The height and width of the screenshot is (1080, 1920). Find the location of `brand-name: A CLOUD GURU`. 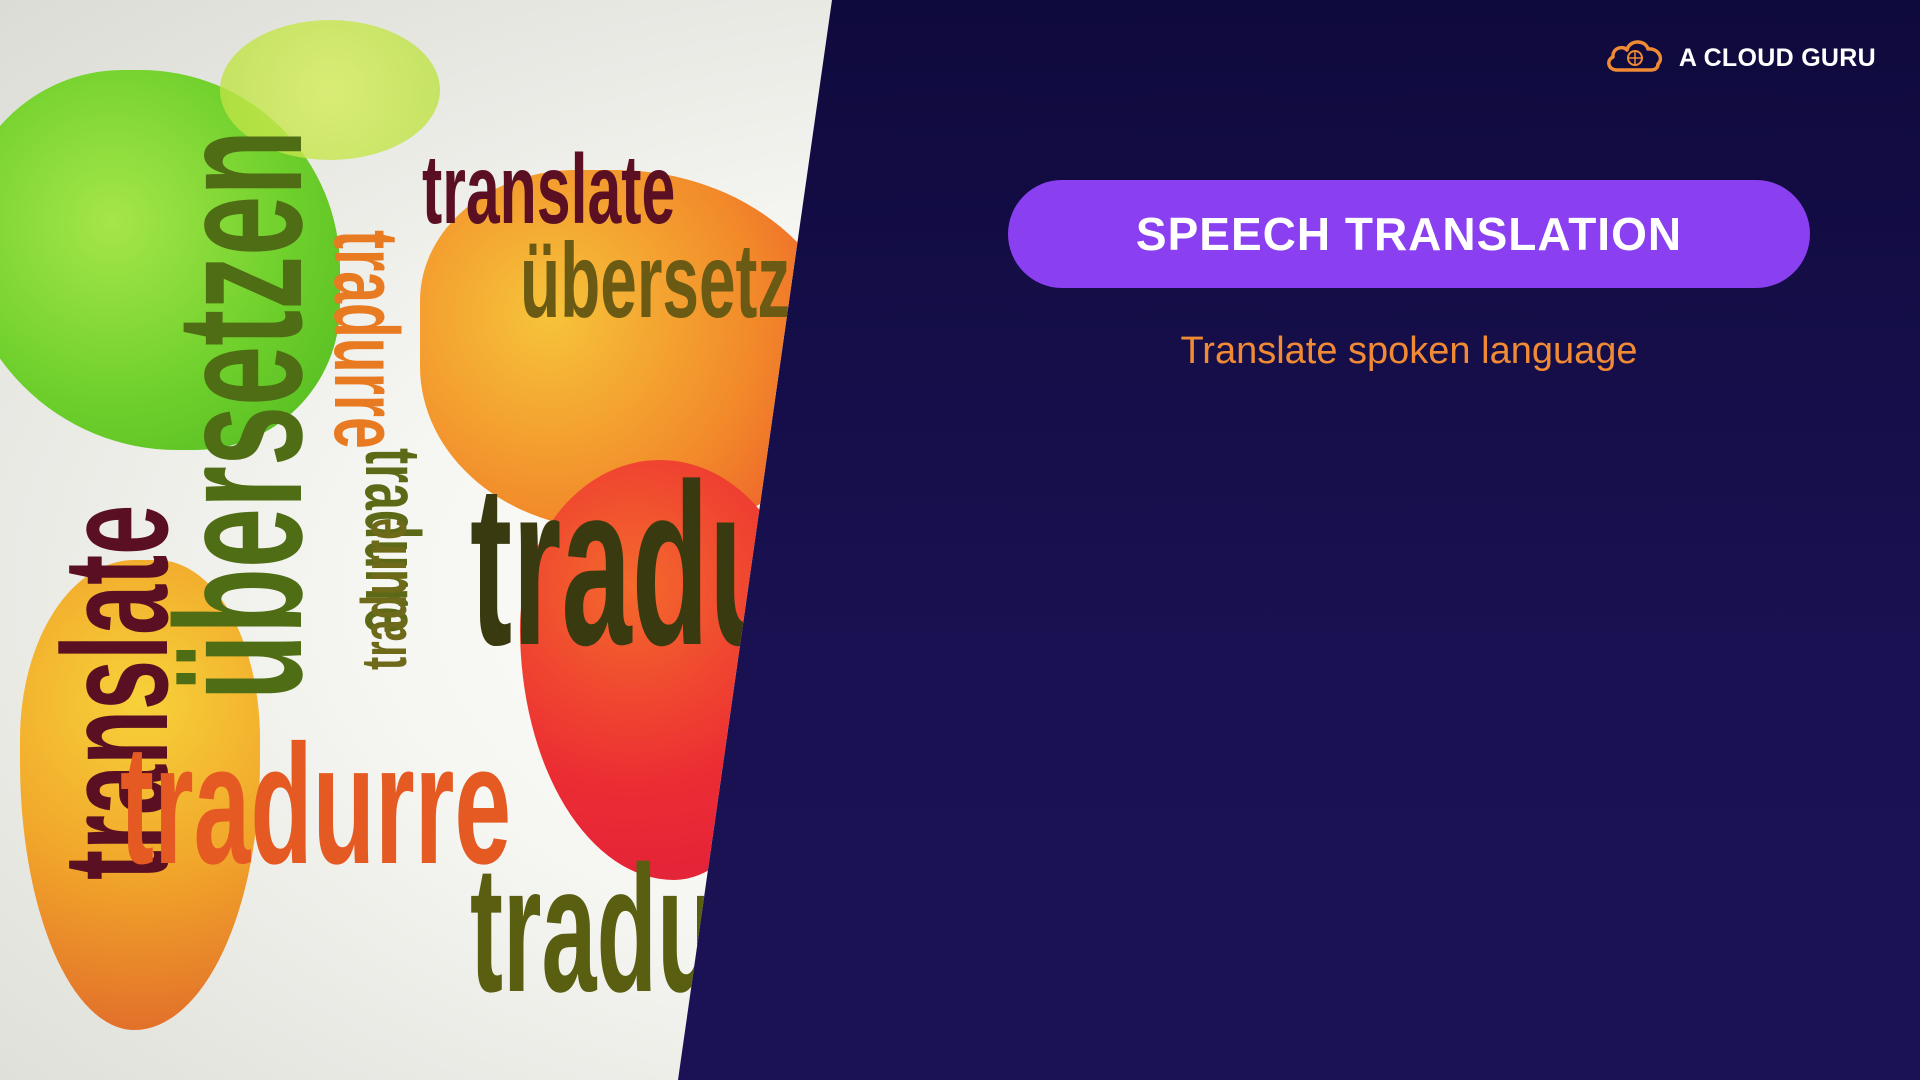

brand-name: A CLOUD GURU is located at coordinates (1777, 58).